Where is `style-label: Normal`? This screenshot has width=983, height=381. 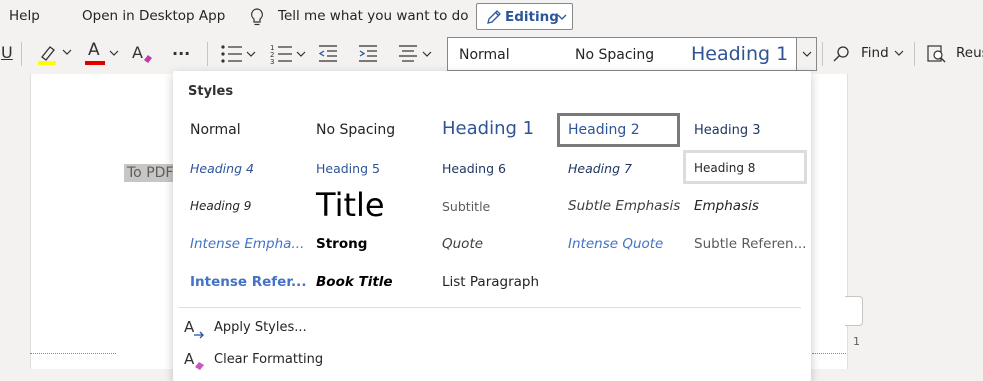 style-label: Normal is located at coordinates (215, 130).